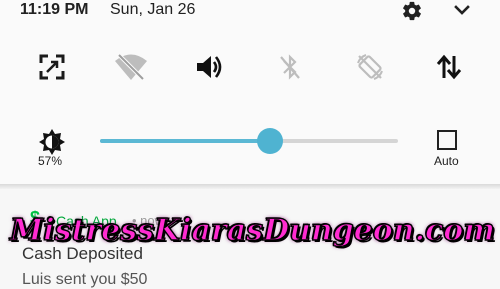 The height and width of the screenshot is (289, 500). I want to click on watermark: MistressKiarasDungeon.com, so click(252, 230).